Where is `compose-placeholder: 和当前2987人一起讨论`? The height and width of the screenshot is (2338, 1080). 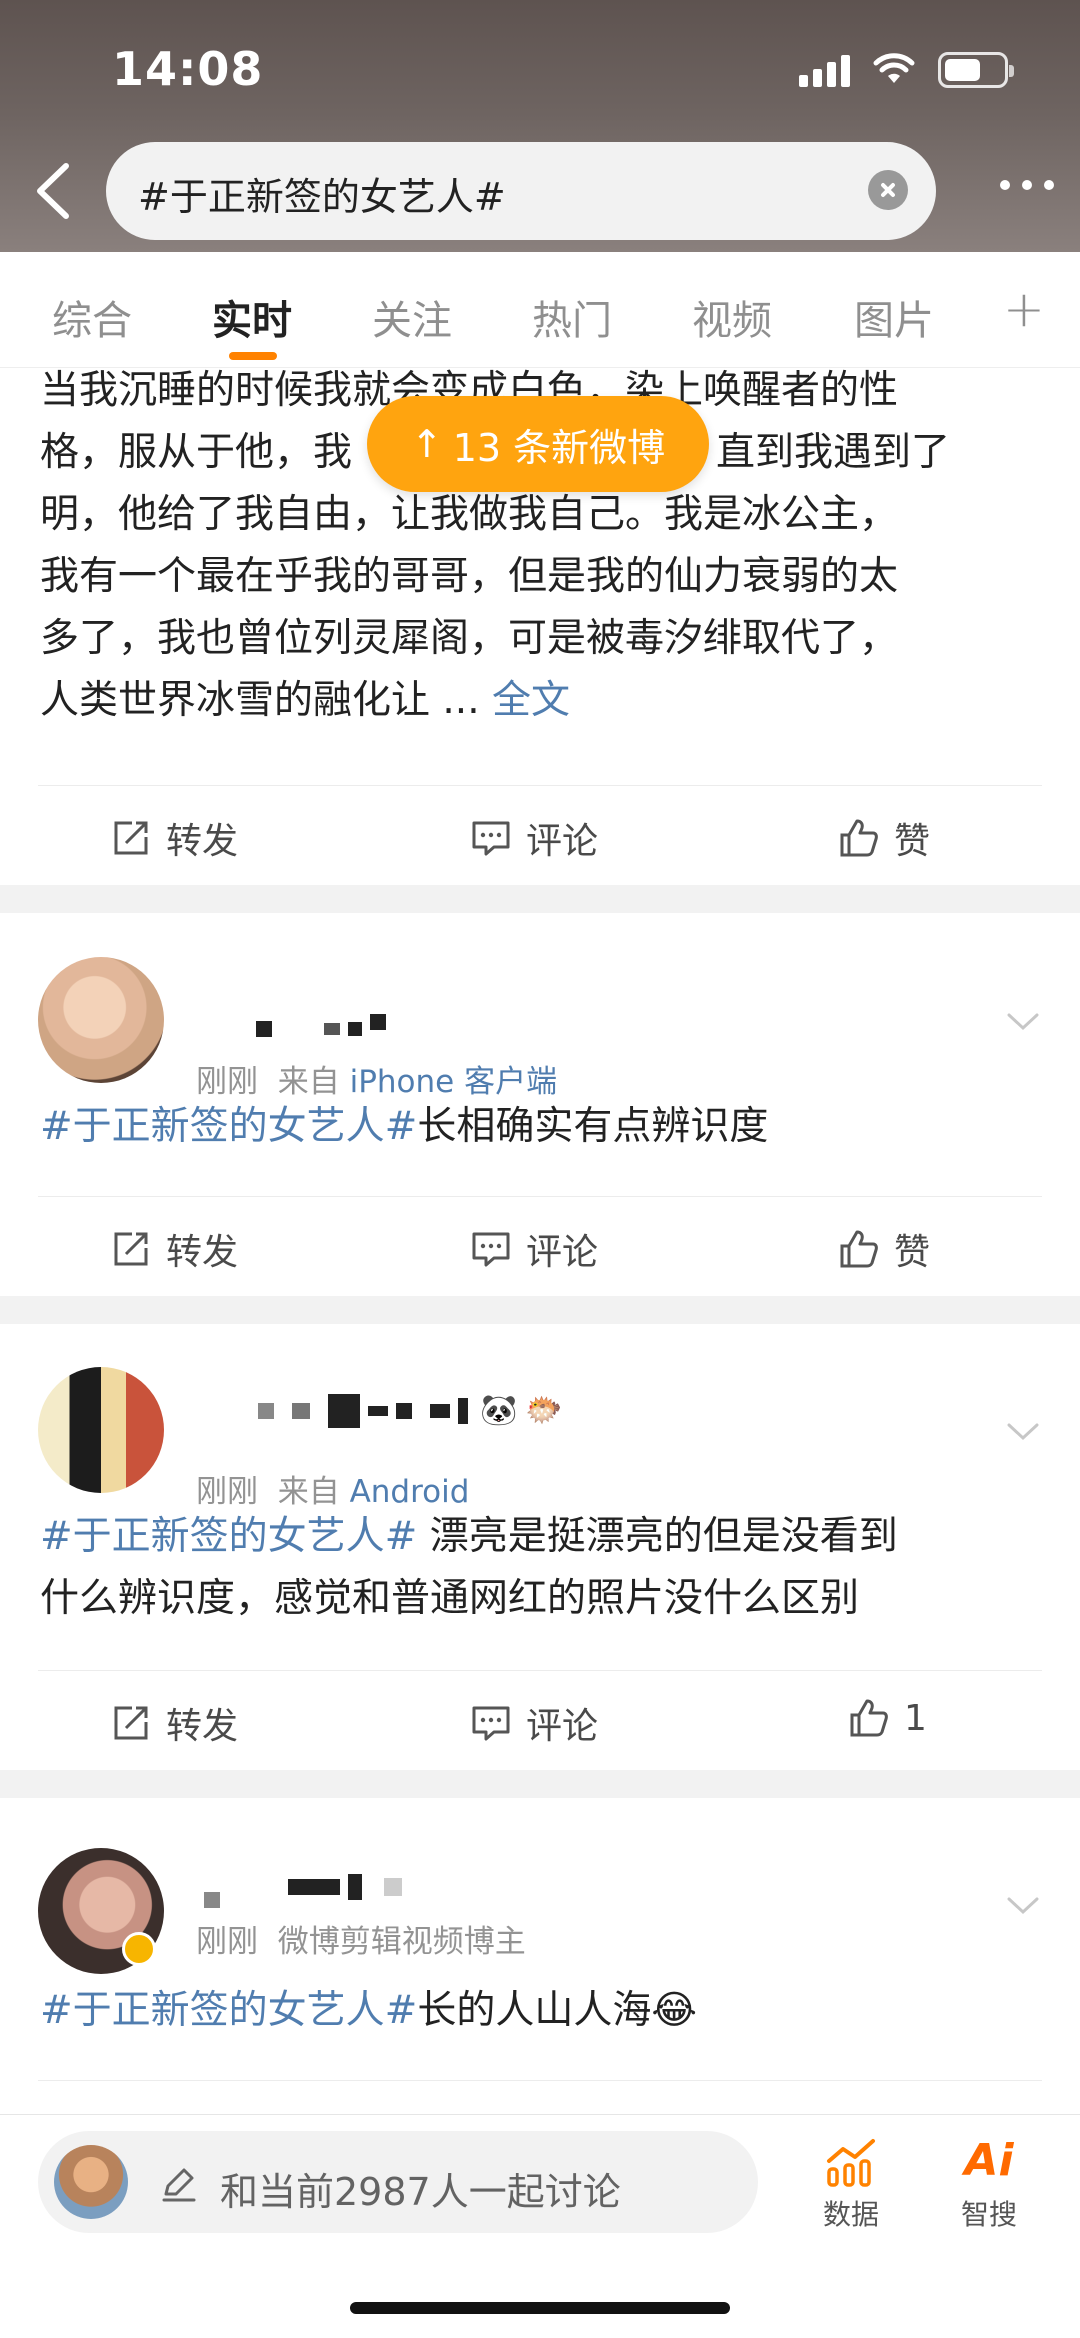
compose-placeholder: 和当前2987人一起讨论 is located at coordinates (420, 2192).